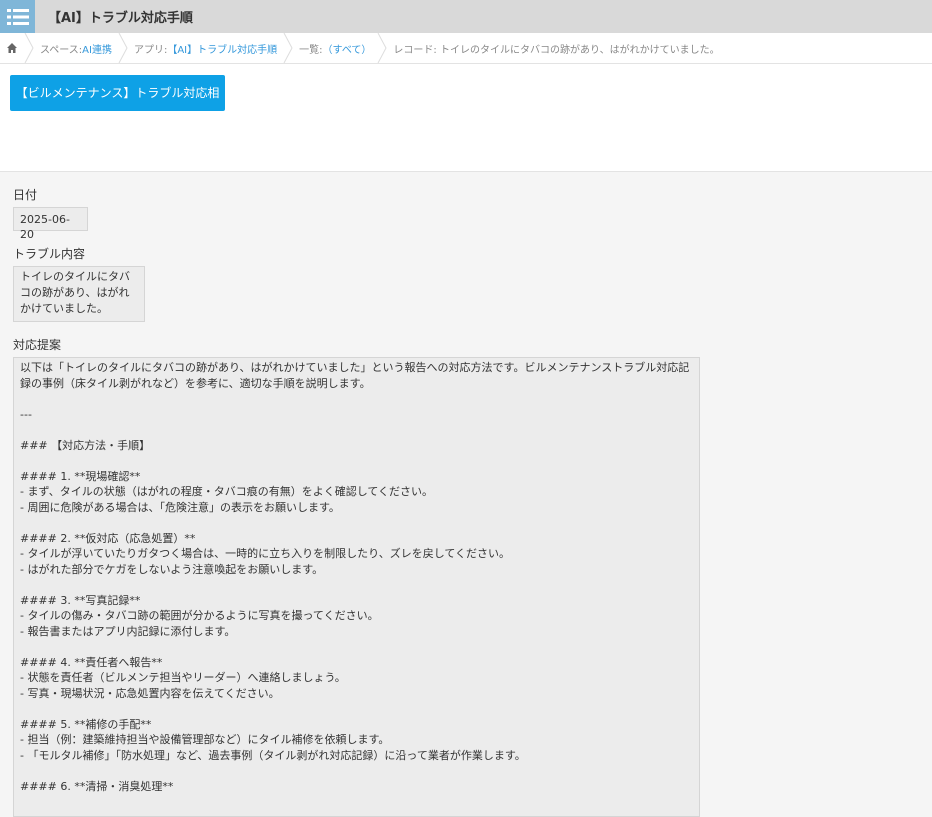 The width and height of the screenshot is (932, 817). I want to click on date-label: 日付, so click(25, 195).